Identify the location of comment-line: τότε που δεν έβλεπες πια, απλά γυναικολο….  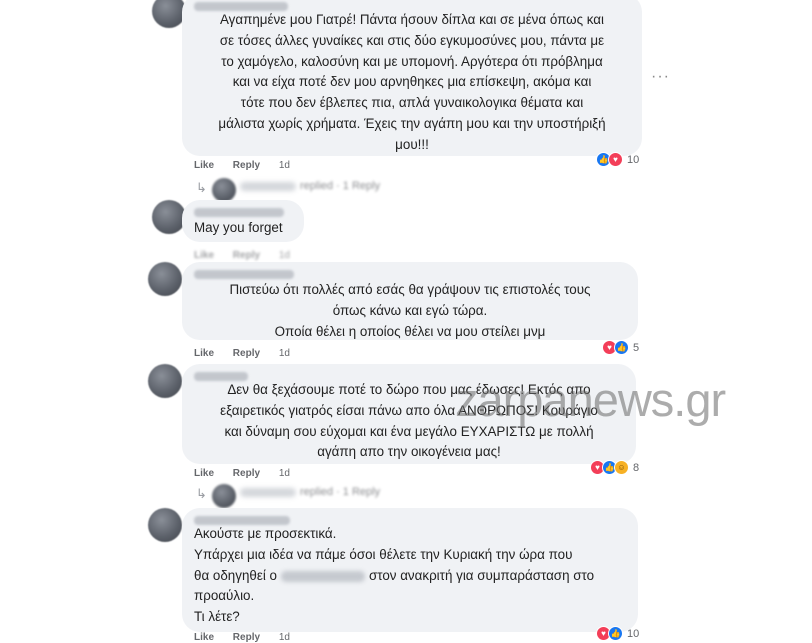
(412, 103).